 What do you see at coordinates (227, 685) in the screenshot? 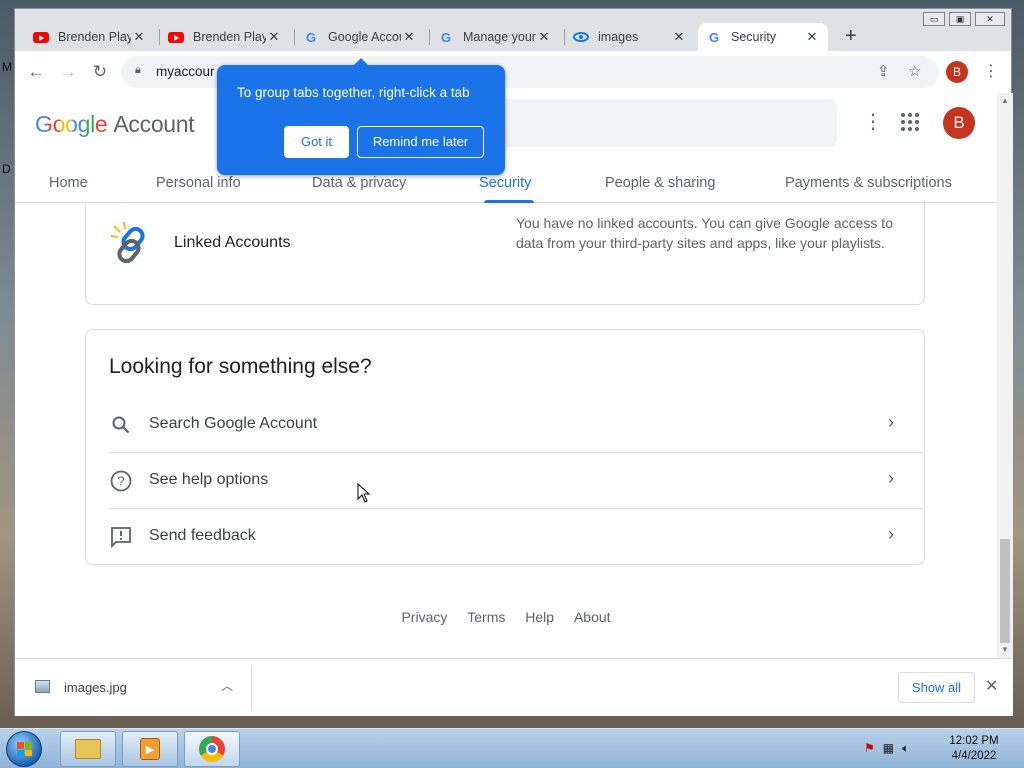
I see `chevron-up-icon: ︿` at bounding box center [227, 685].